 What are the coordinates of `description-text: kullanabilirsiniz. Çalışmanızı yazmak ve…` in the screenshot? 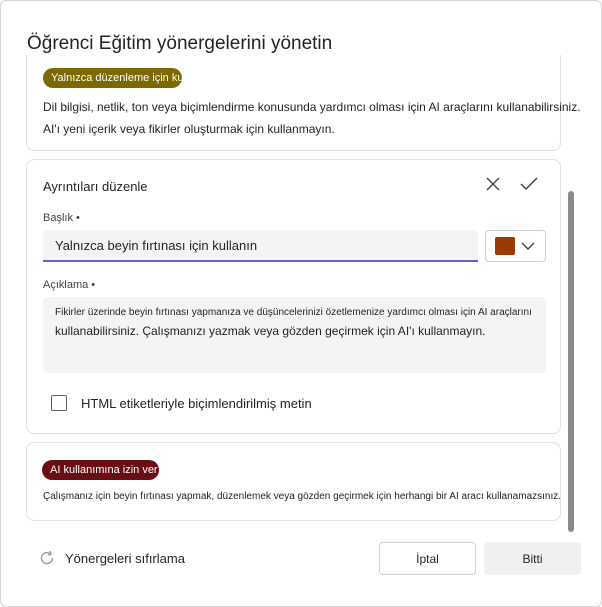 It's located at (270, 331).